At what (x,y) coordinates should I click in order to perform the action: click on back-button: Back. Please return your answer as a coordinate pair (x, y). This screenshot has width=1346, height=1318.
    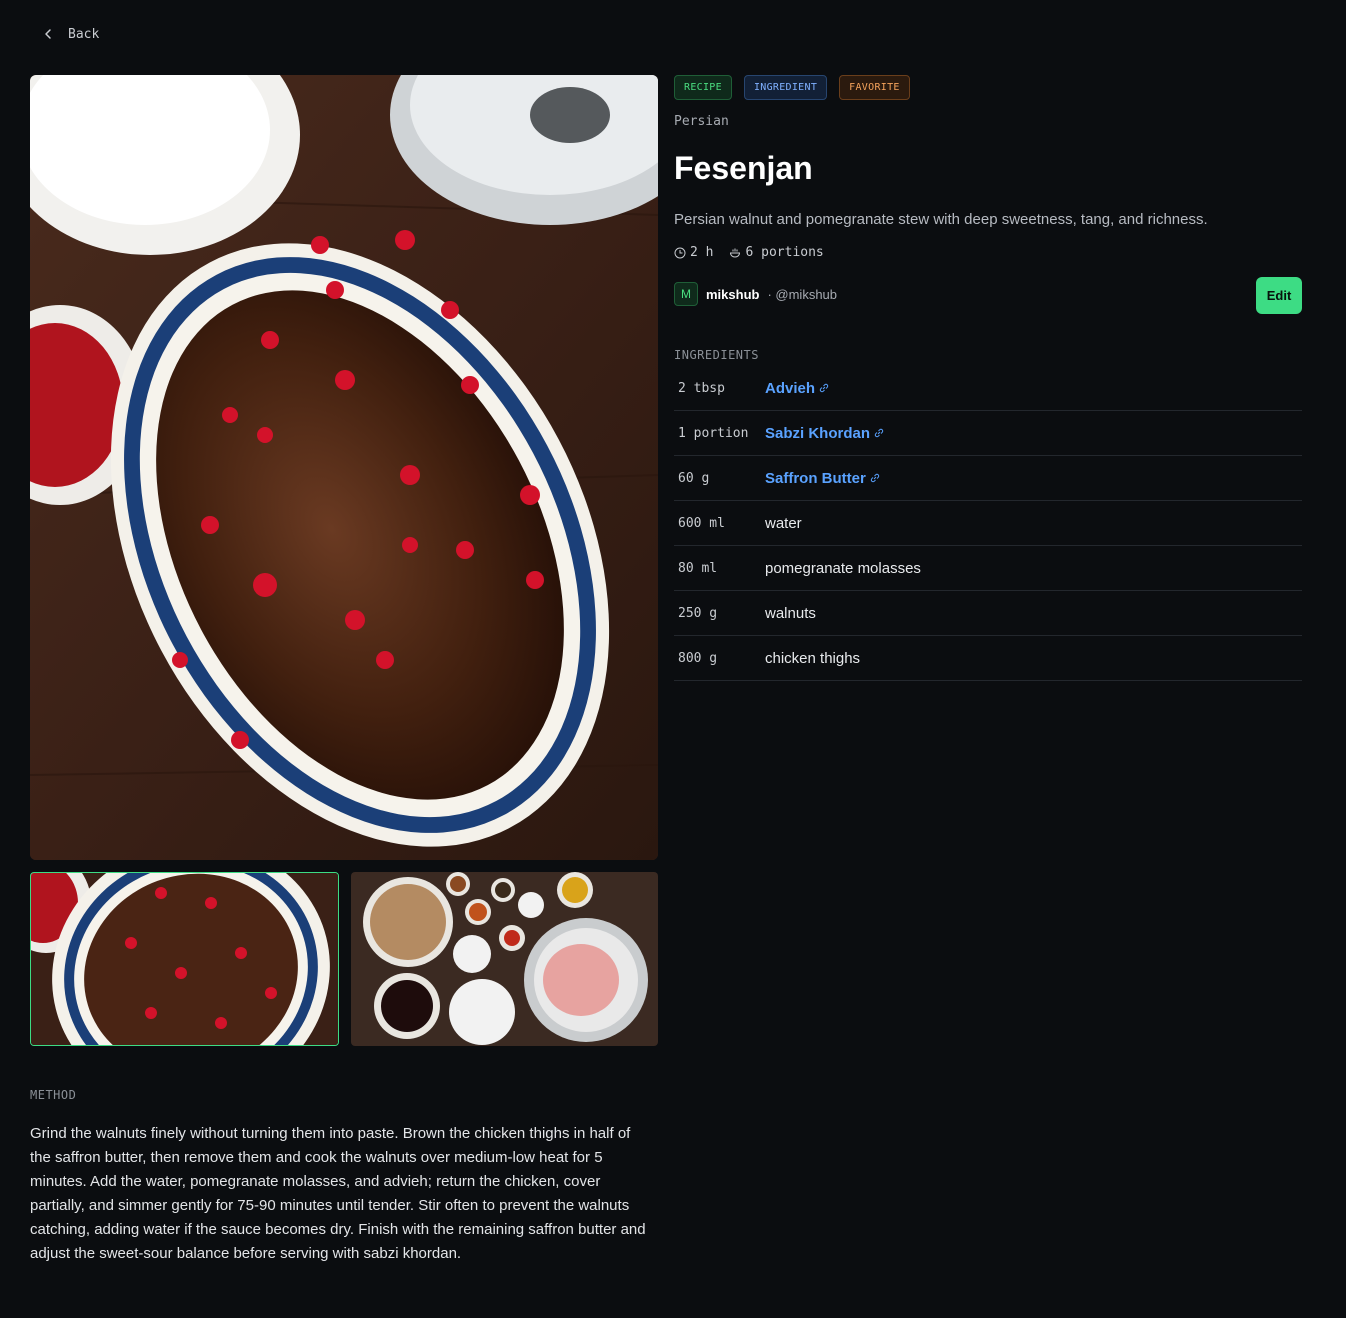
    Looking at the image, I should click on (69, 34).